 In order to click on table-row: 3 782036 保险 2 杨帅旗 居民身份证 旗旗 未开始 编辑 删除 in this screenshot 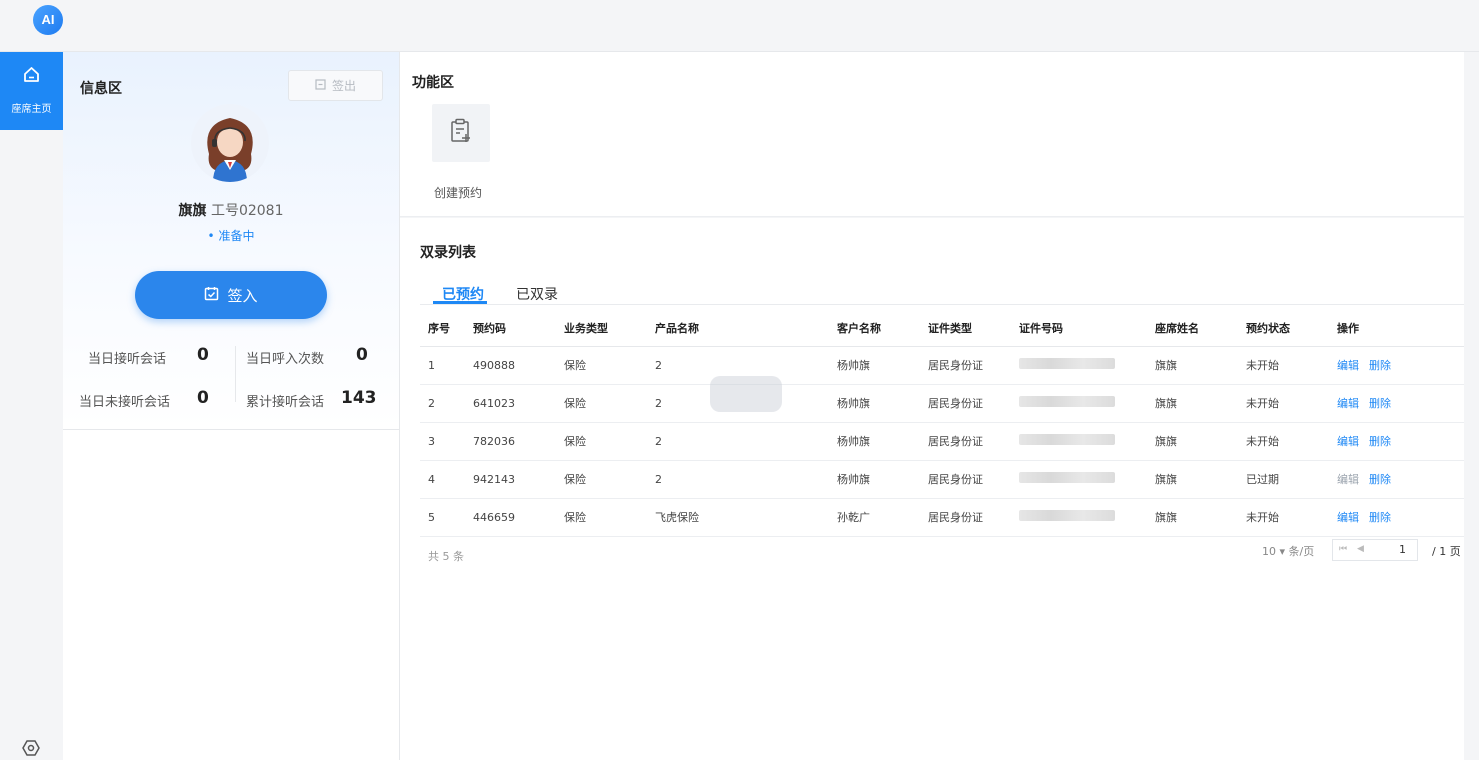, I will do `click(942, 441)`.